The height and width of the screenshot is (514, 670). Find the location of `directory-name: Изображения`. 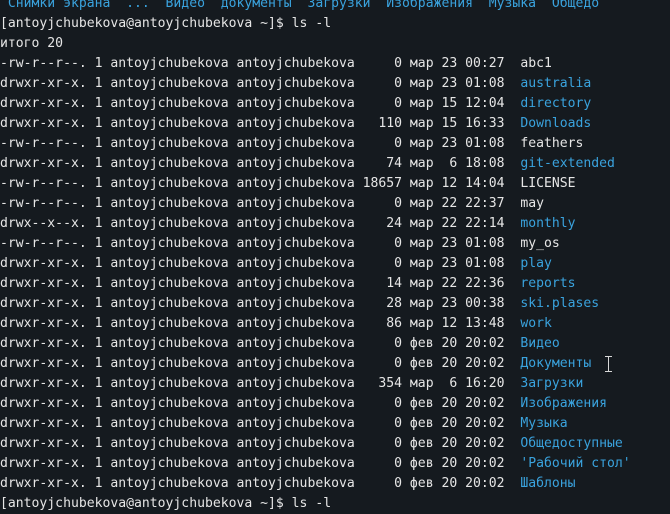

directory-name: Изображения is located at coordinates (564, 403).